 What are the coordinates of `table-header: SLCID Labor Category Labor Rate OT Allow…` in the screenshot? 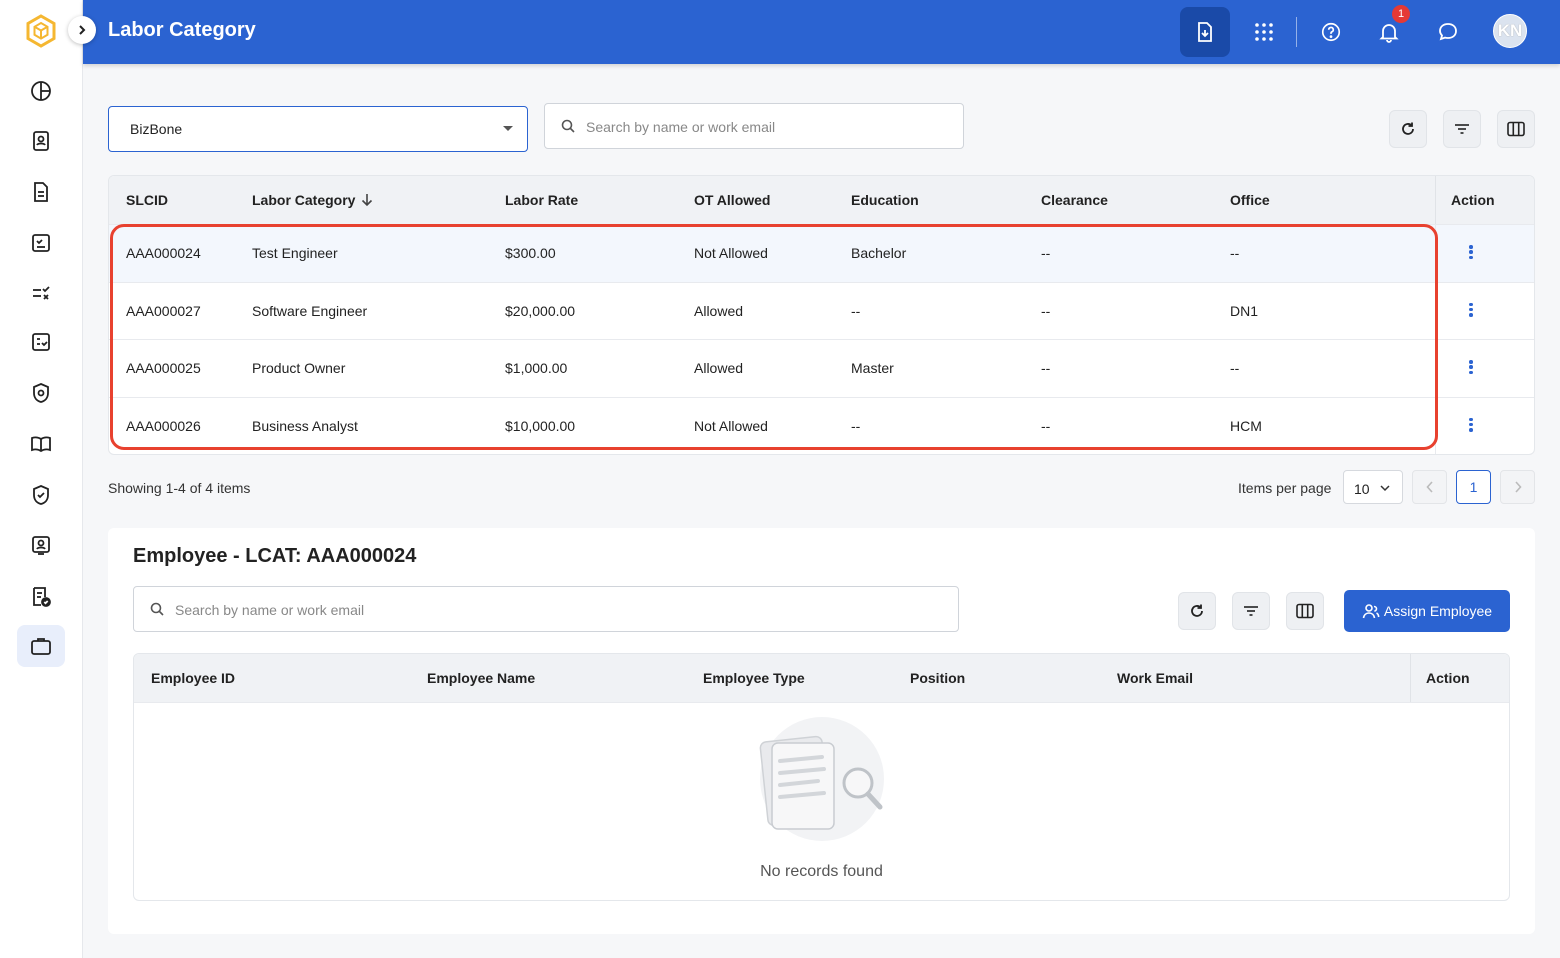 It's located at (821, 200).